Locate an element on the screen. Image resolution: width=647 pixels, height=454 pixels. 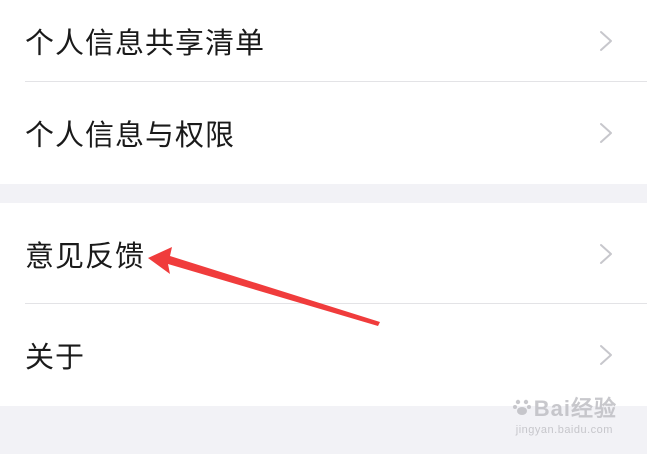
row-label: 意见反馈 is located at coordinates (85, 255).